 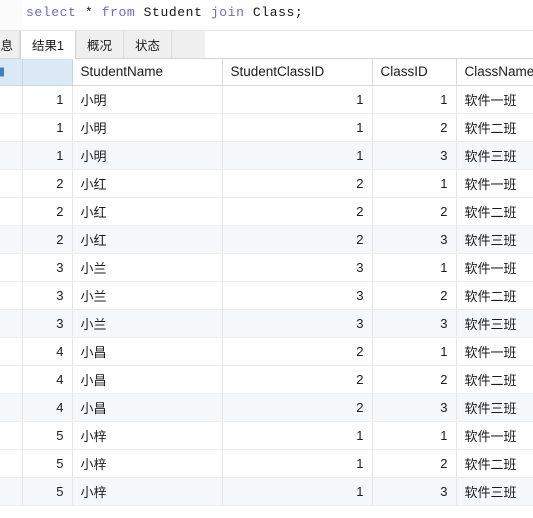 I want to click on column-header-studentclassid: StudentClassID, so click(x=297, y=72).